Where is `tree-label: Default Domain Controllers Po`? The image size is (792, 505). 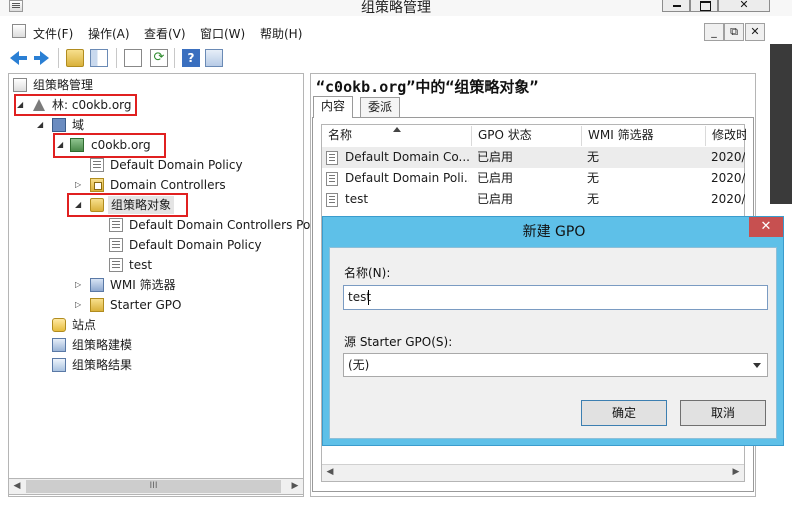 tree-label: Default Domain Controllers Po is located at coordinates (220, 225).